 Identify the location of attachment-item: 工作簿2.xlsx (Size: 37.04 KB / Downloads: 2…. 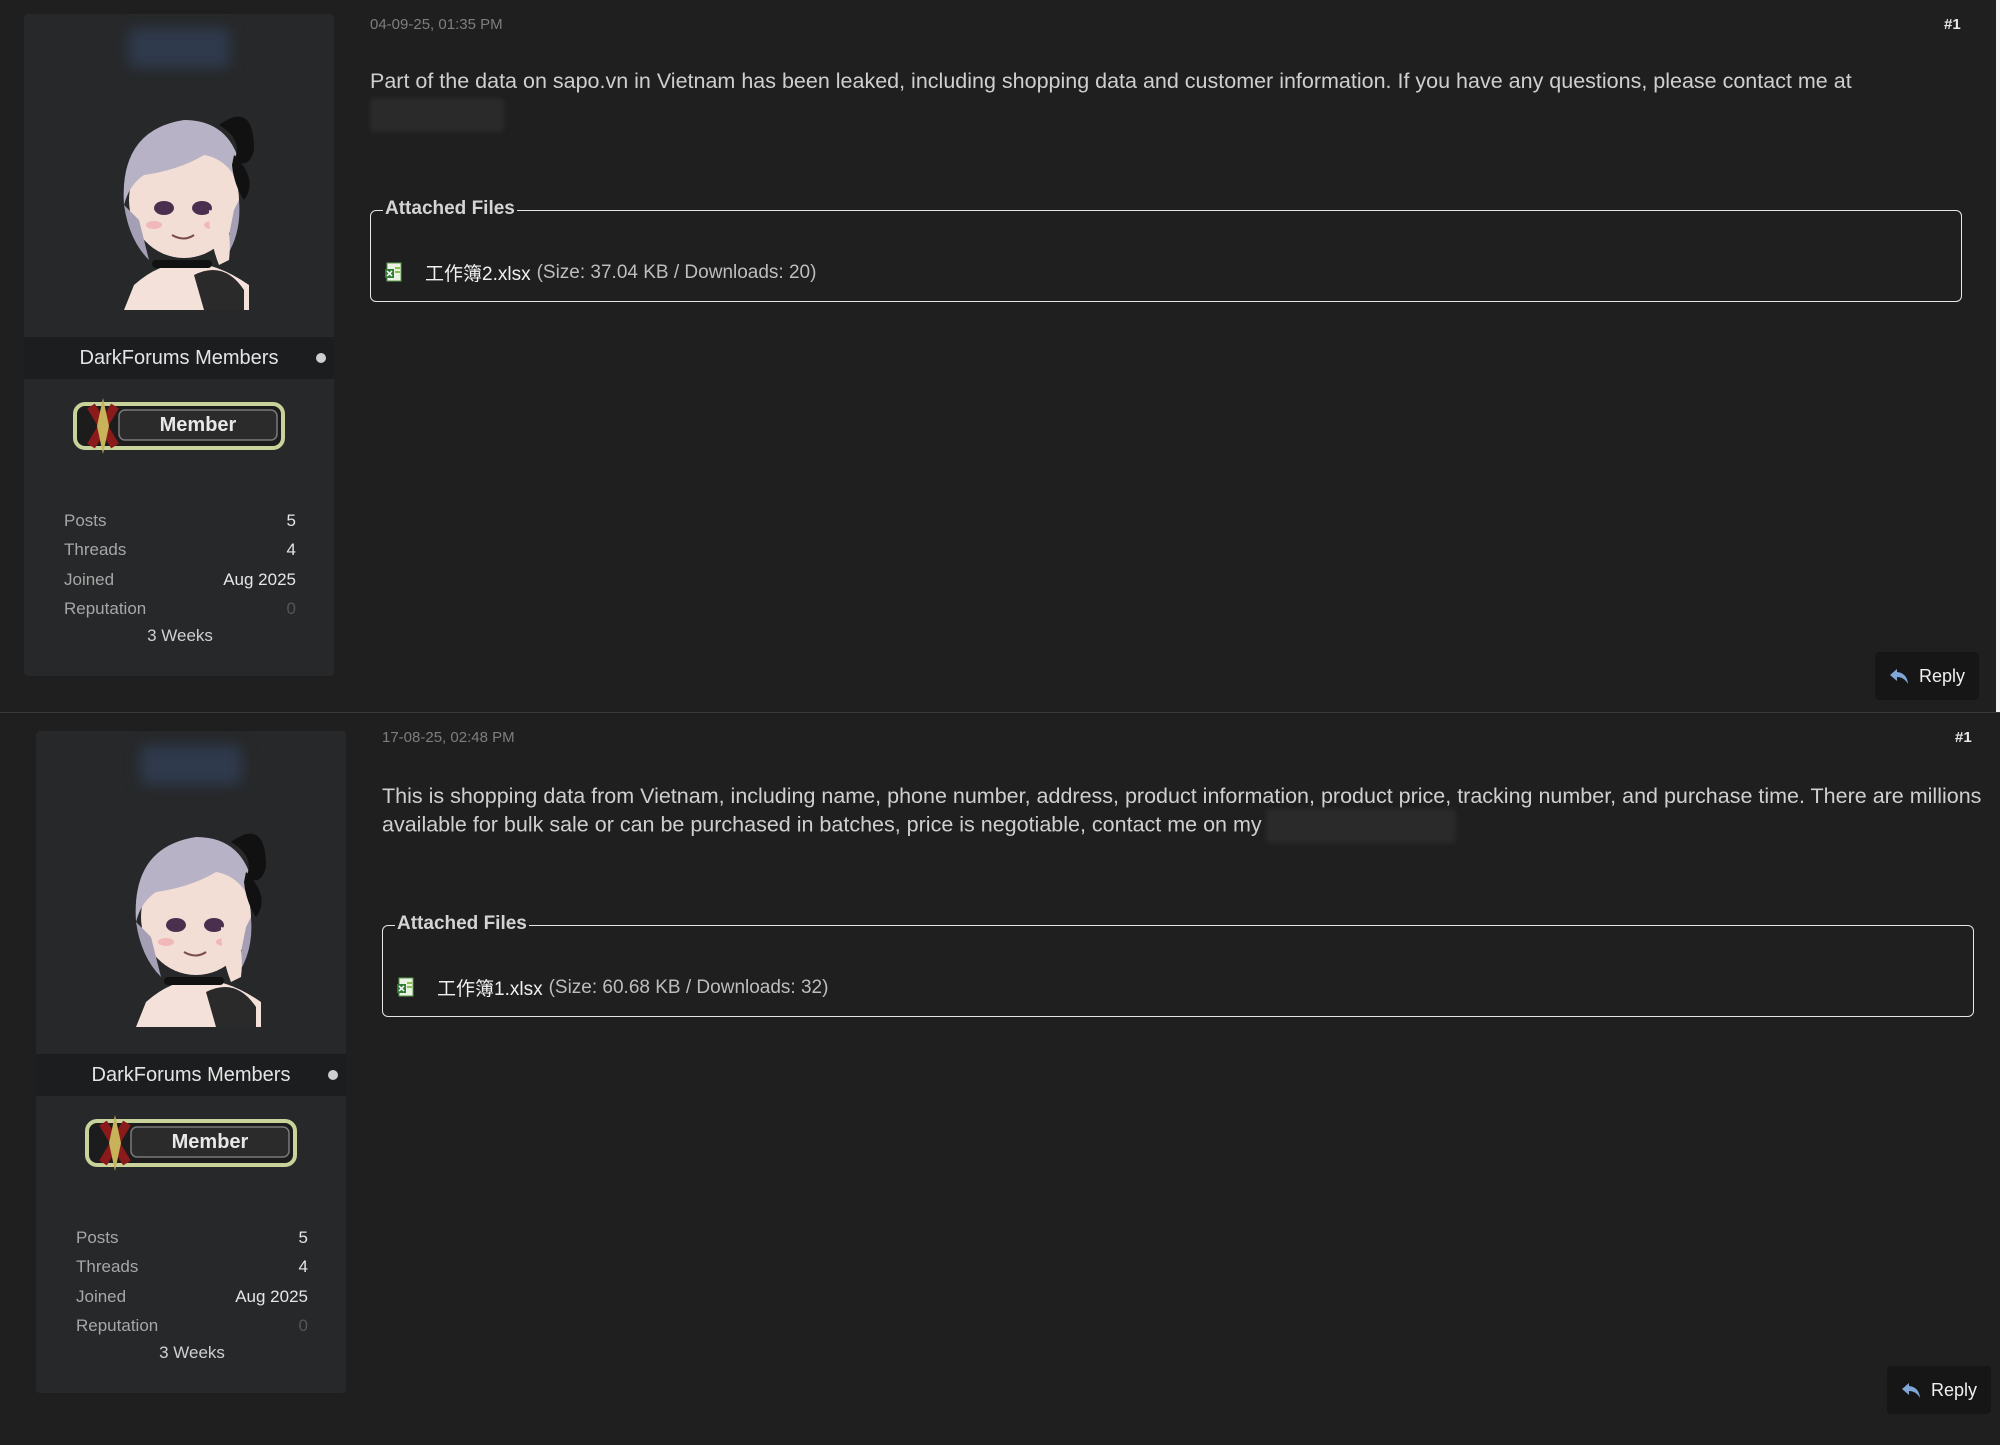
(600, 272).